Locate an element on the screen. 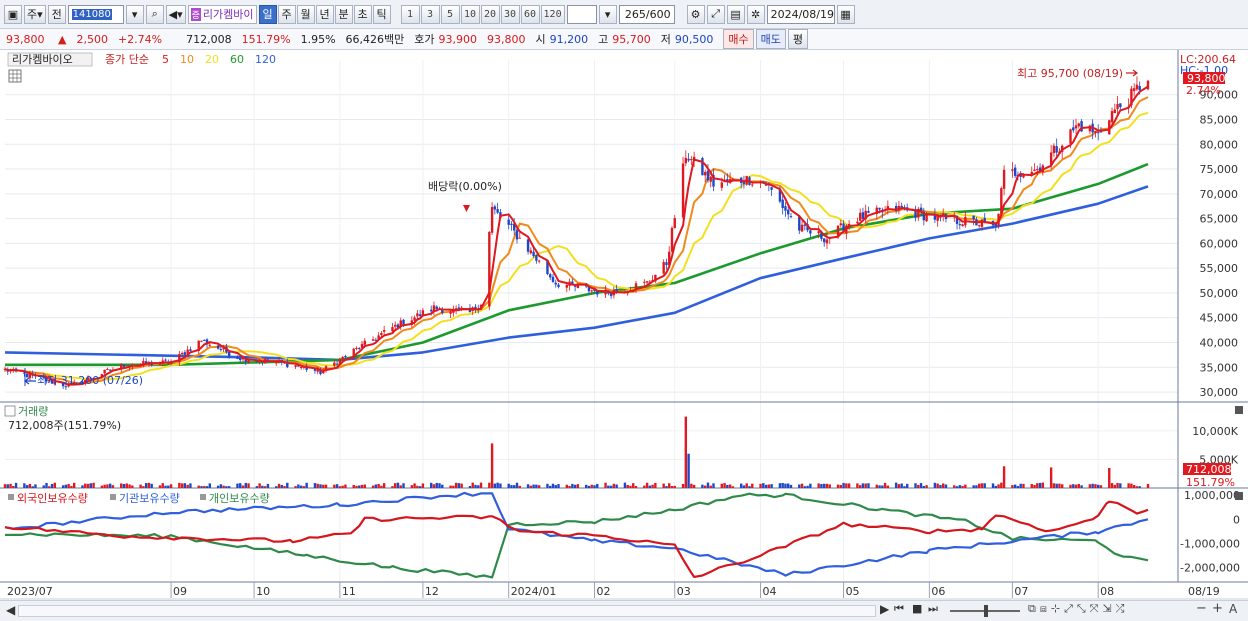 The image size is (1248, 621). period-tab-6: 틱 is located at coordinates (381, 14).